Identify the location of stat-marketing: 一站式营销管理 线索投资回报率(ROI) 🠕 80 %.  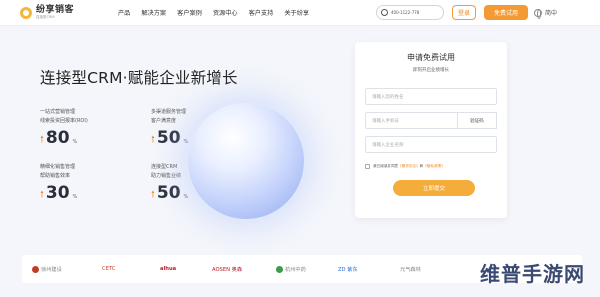
(85, 127).